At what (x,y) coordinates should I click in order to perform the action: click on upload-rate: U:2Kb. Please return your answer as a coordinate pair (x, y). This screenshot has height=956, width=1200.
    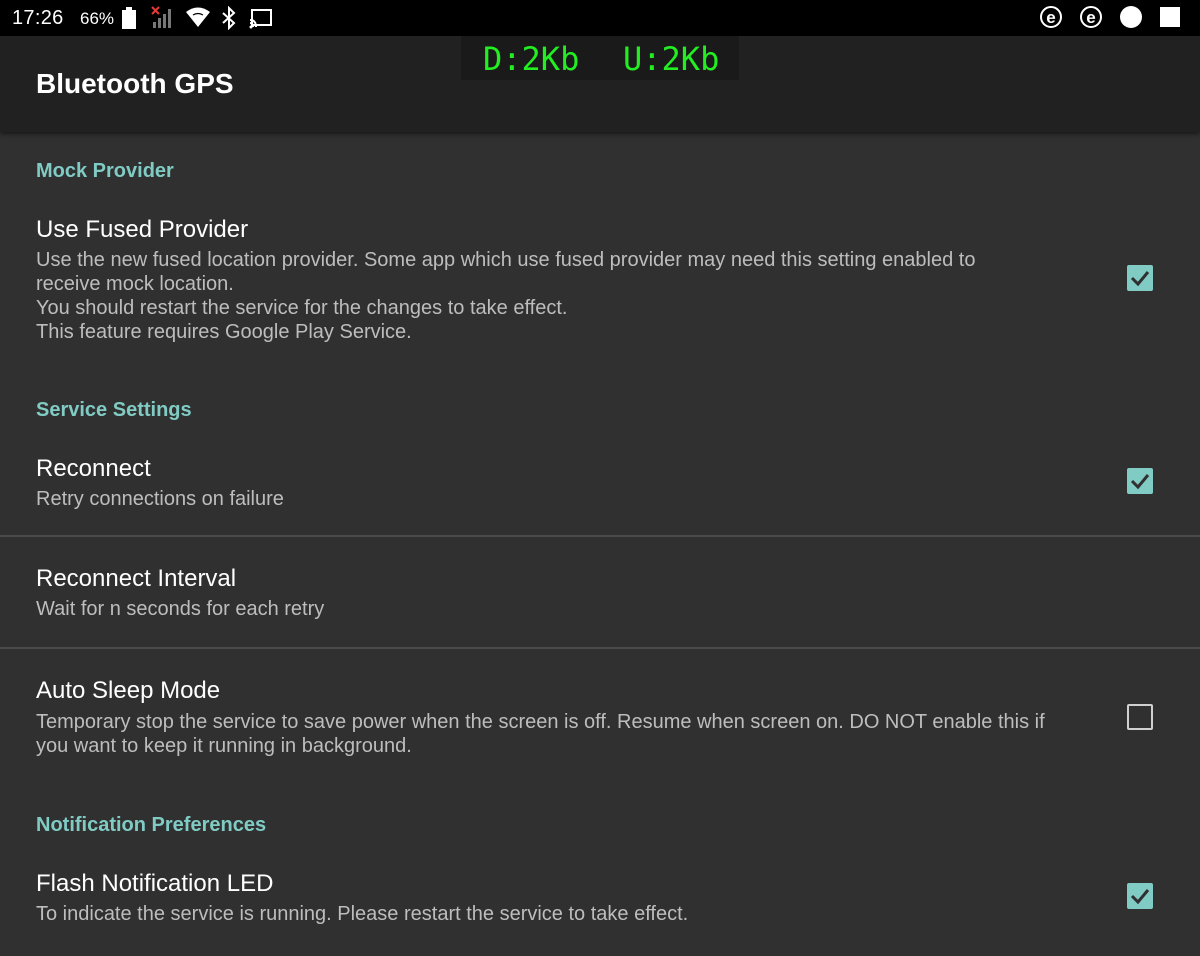
    Looking at the image, I should click on (671, 59).